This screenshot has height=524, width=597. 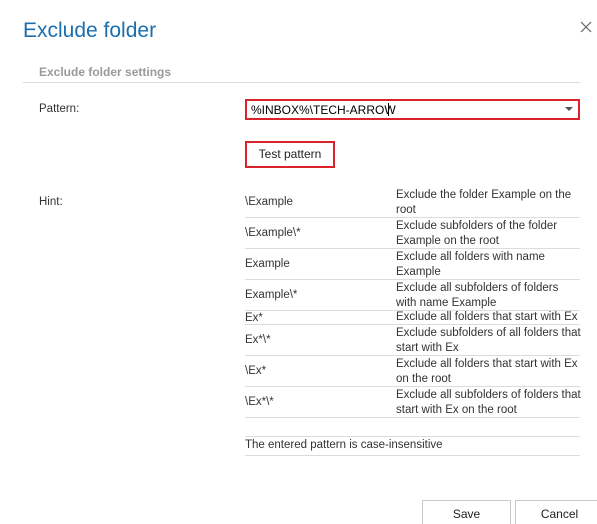 What do you see at coordinates (470, 264) in the screenshot?
I see `hint-description: Exclude all folders with name Example` at bounding box center [470, 264].